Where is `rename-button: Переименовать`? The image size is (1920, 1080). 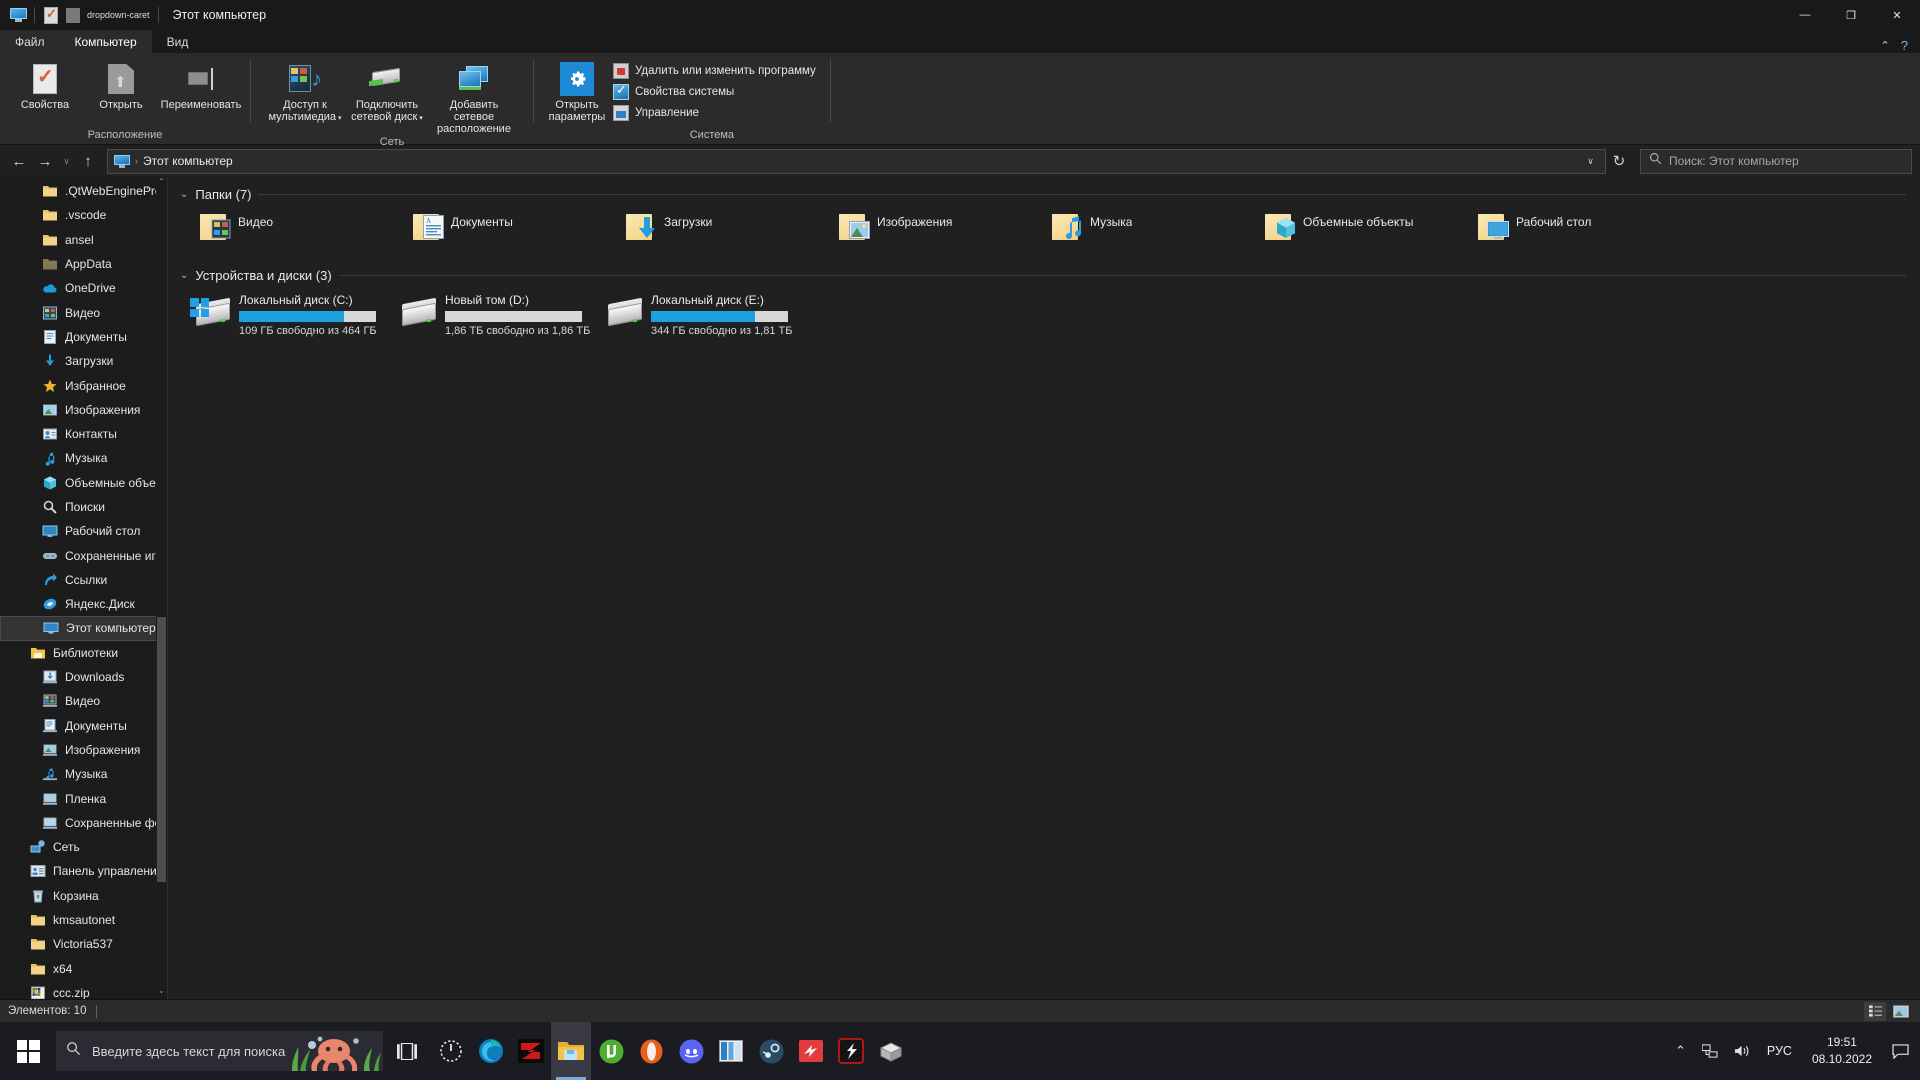 rename-button: Переименовать is located at coordinates (201, 84).